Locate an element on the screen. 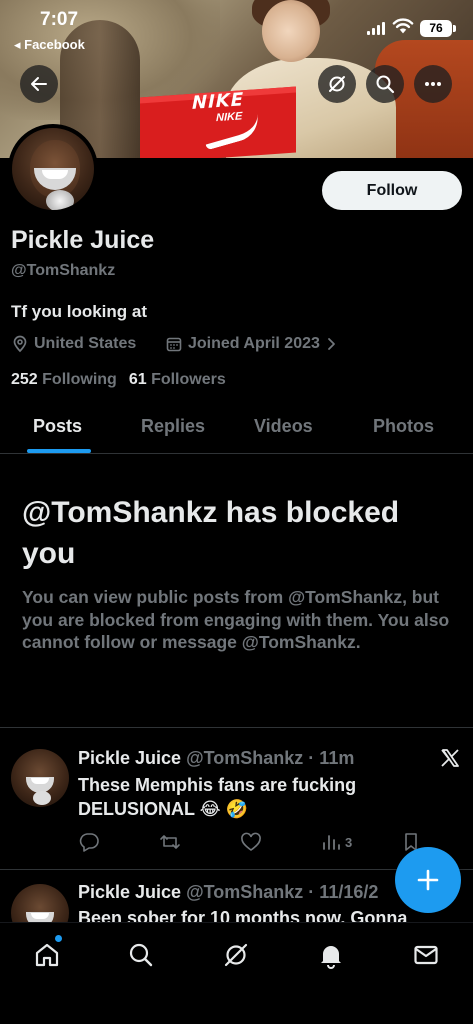  active-tab-indicator is located at coordinates (59, 451).